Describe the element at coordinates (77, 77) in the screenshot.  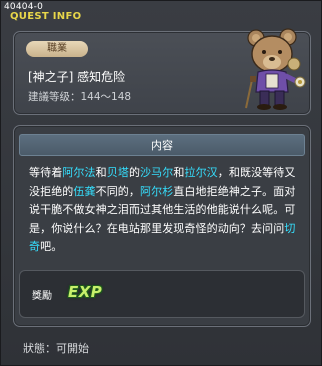
I see `quest-name: [神之子] 感知危险` at that location.